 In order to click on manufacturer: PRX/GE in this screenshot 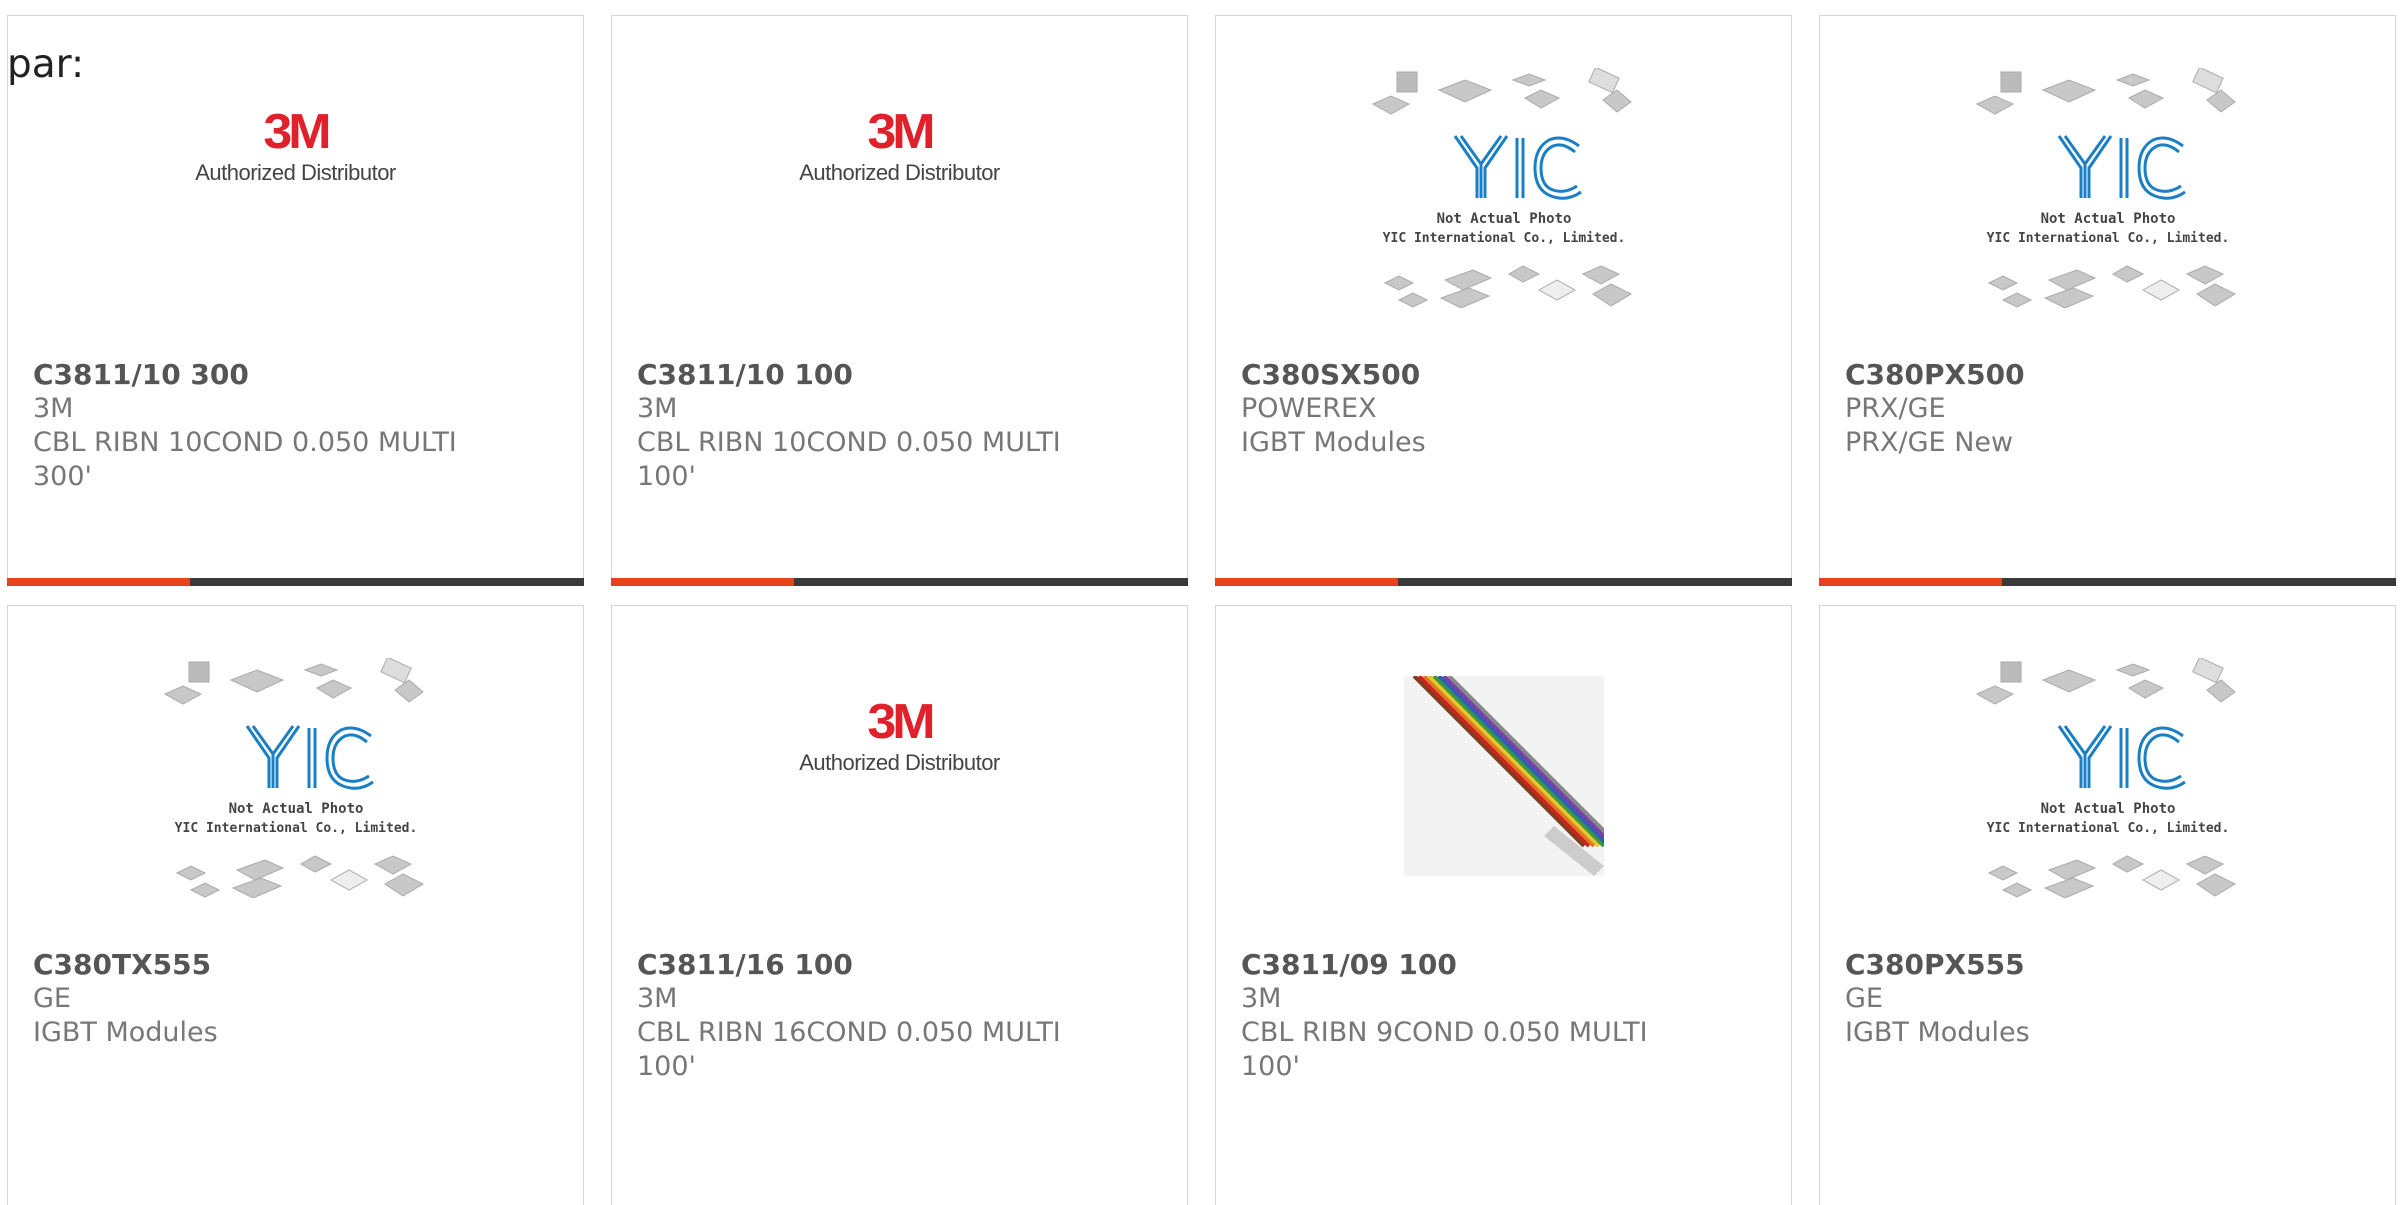, I will do `click(1895, 408)`.